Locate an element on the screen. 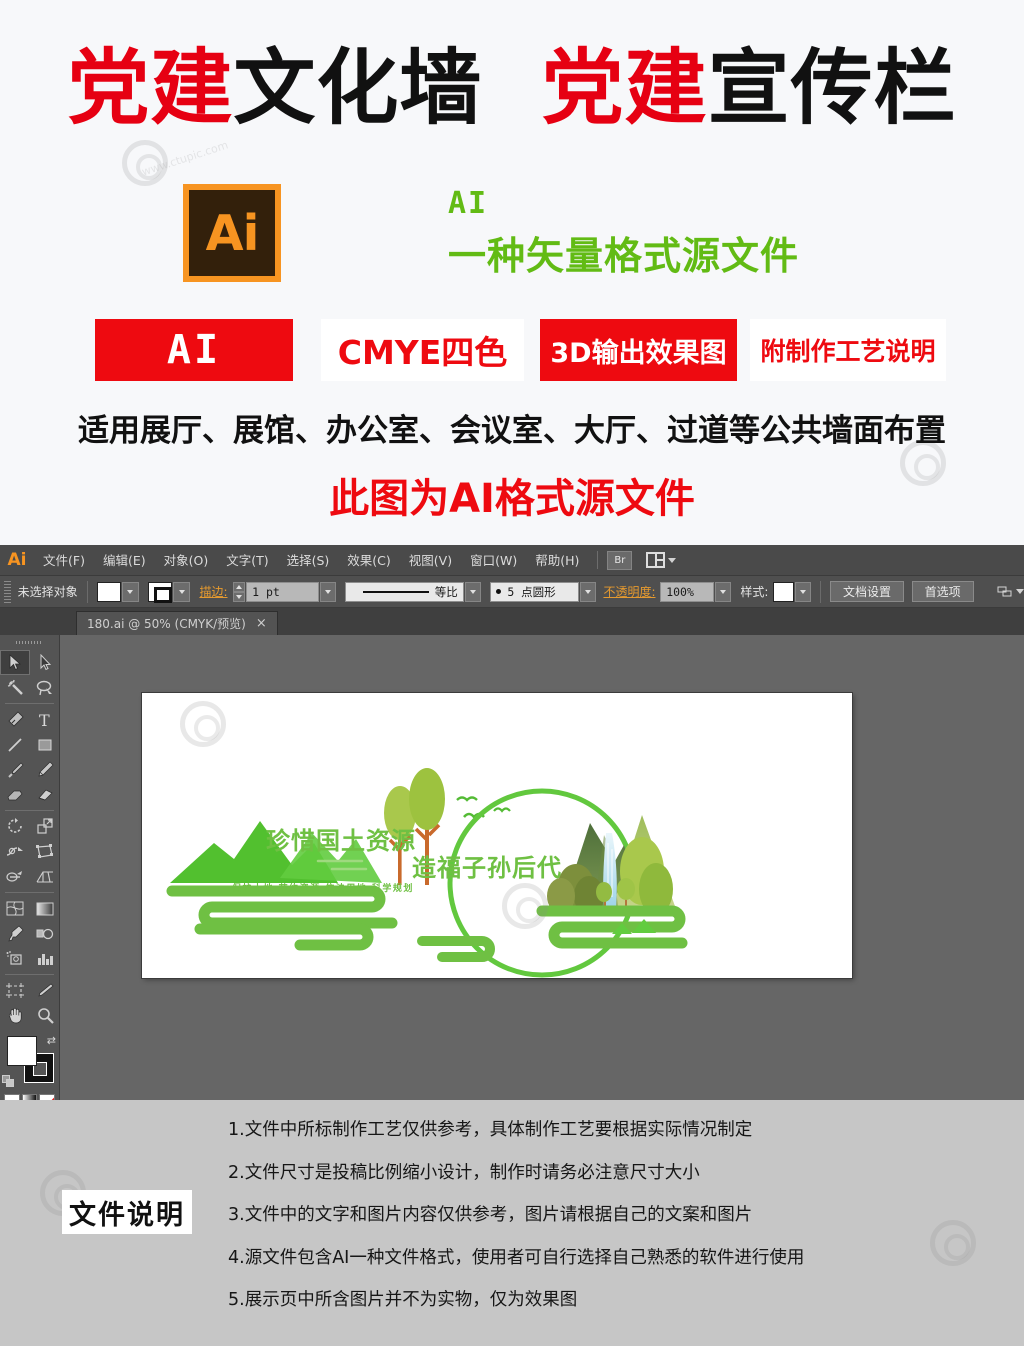 This screenshot has height=1346, width=1024. tool-selection is located at coordinates (15, 662).